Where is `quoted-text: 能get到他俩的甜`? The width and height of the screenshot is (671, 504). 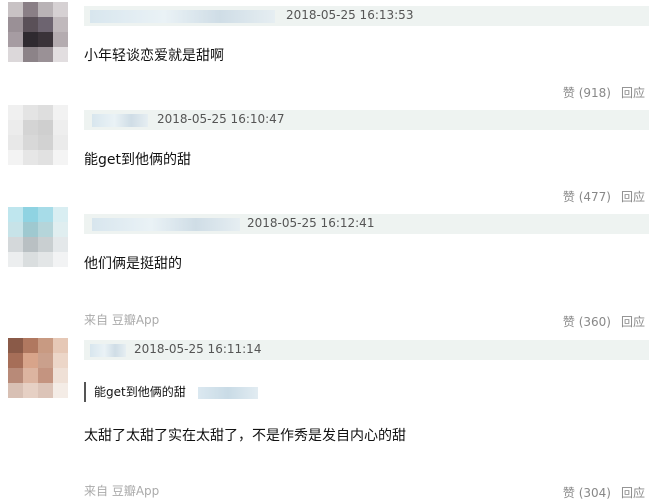 quoted-text: 能get到他俩的甜 is located at coordinates (140, 392).